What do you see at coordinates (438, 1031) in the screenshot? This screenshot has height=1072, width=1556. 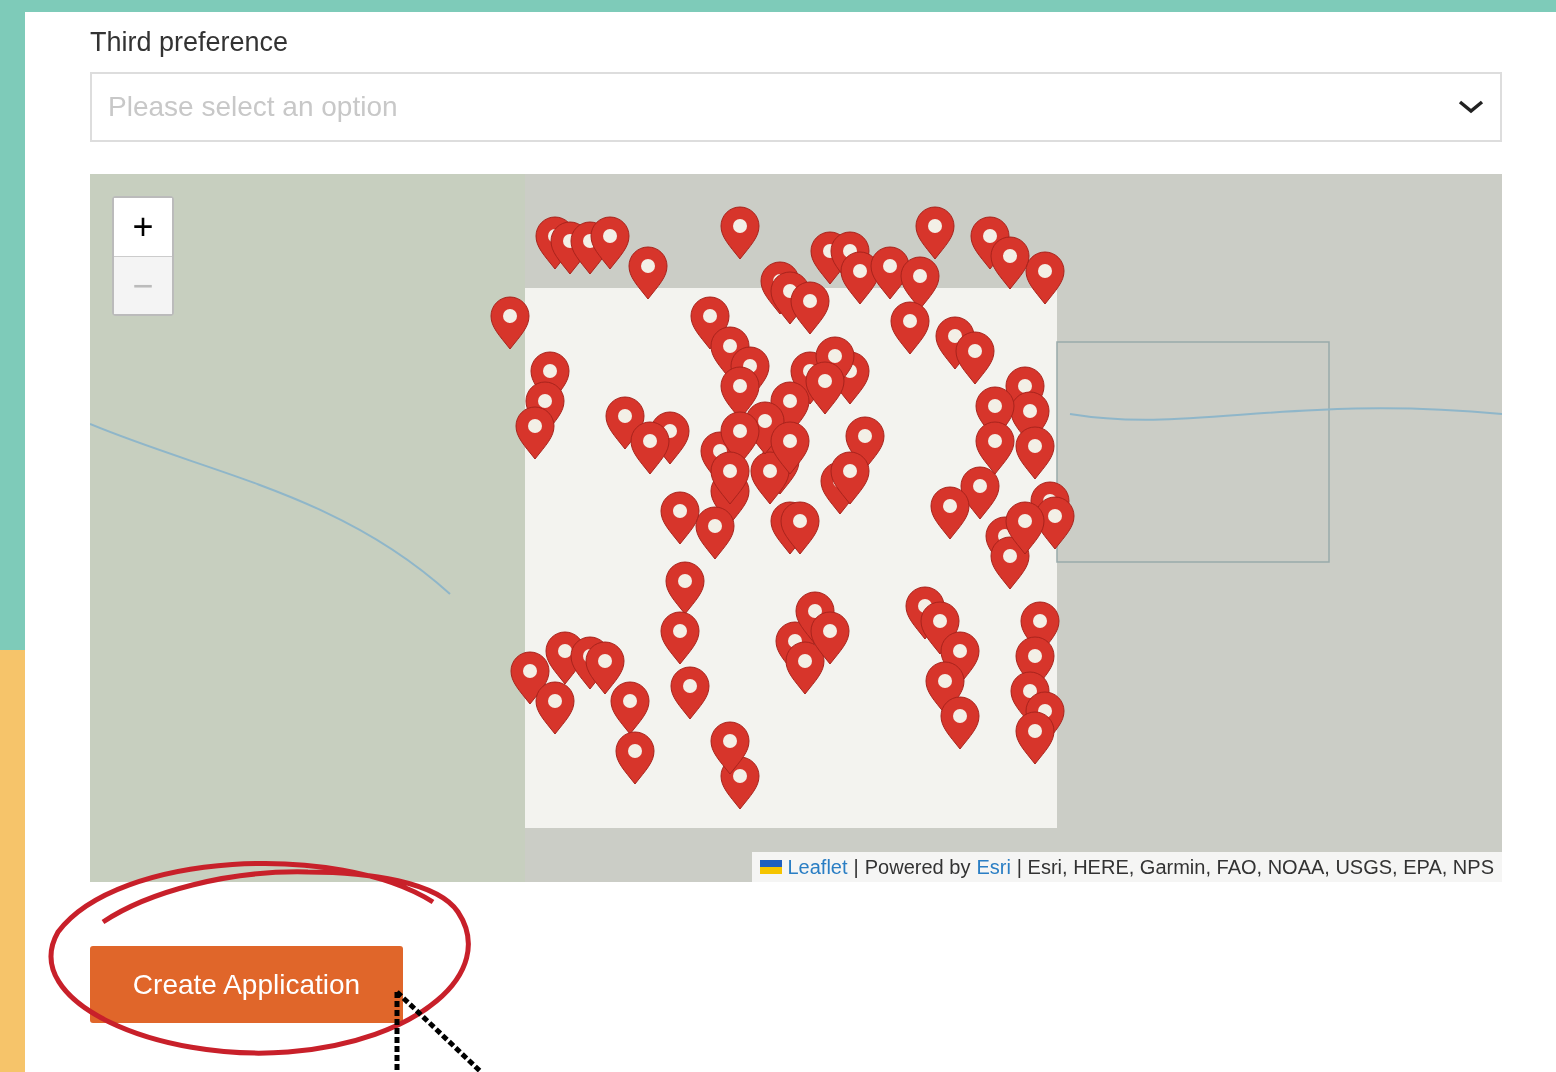 I see `cursor-icon` at bounding box center [438, 1031].